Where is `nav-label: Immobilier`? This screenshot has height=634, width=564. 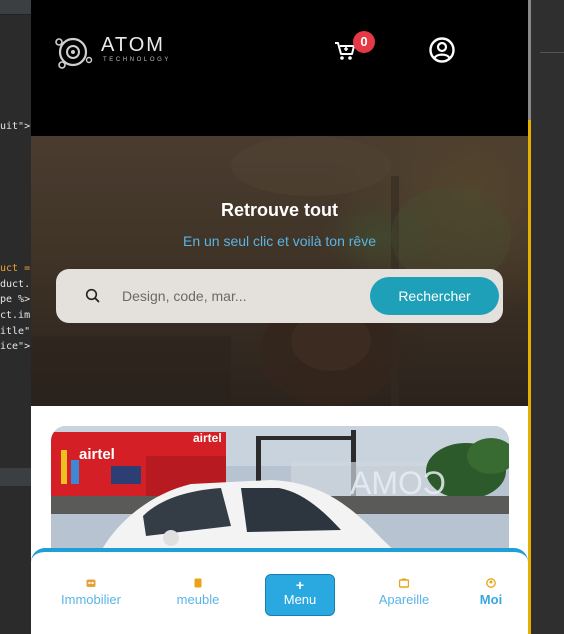
nav-label: Immobilier is located at coordinates (91, 599).